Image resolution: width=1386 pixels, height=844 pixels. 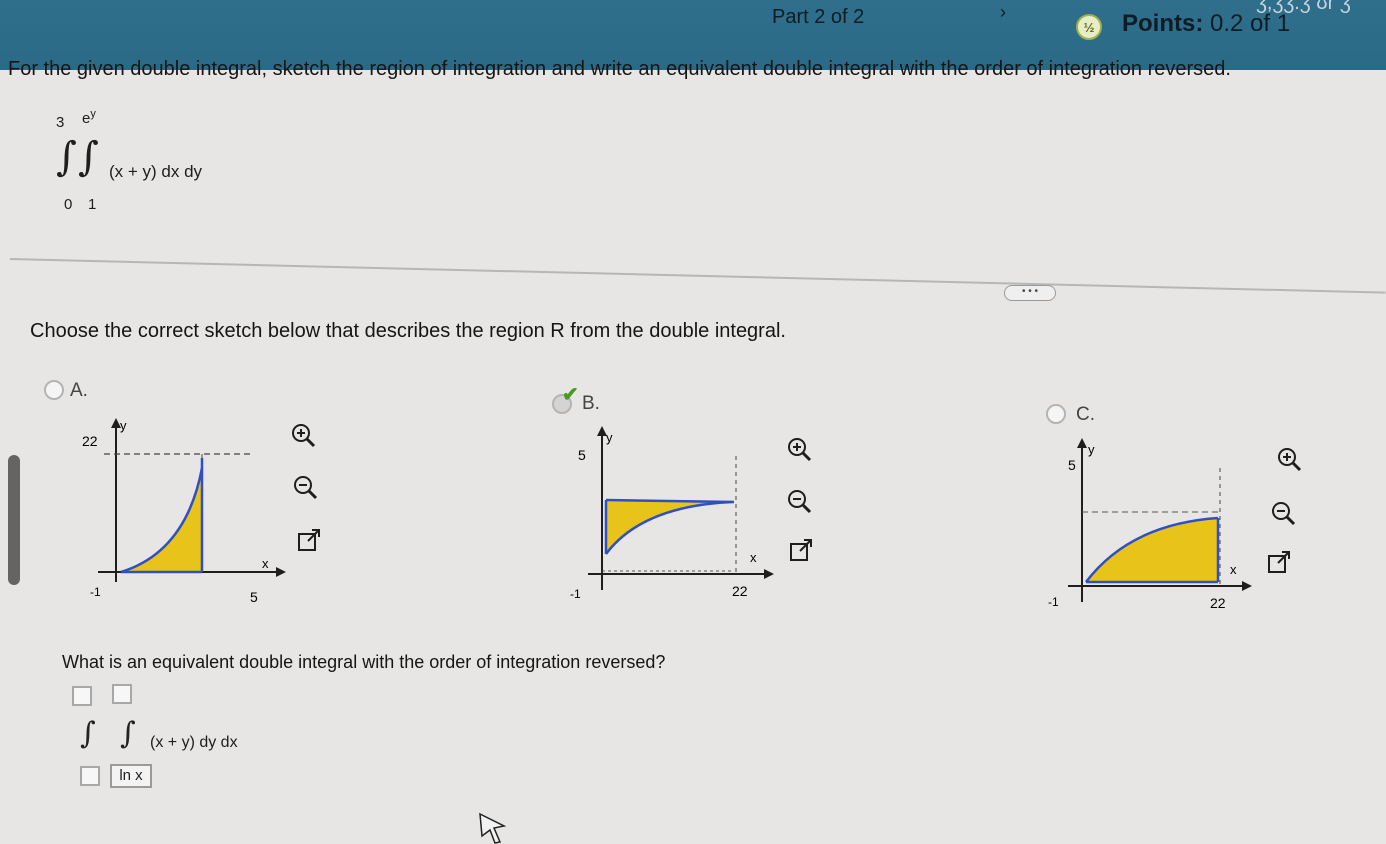 I want to click on option-b-graph: y 5 x 22 -1, so click(x=672, y=513).